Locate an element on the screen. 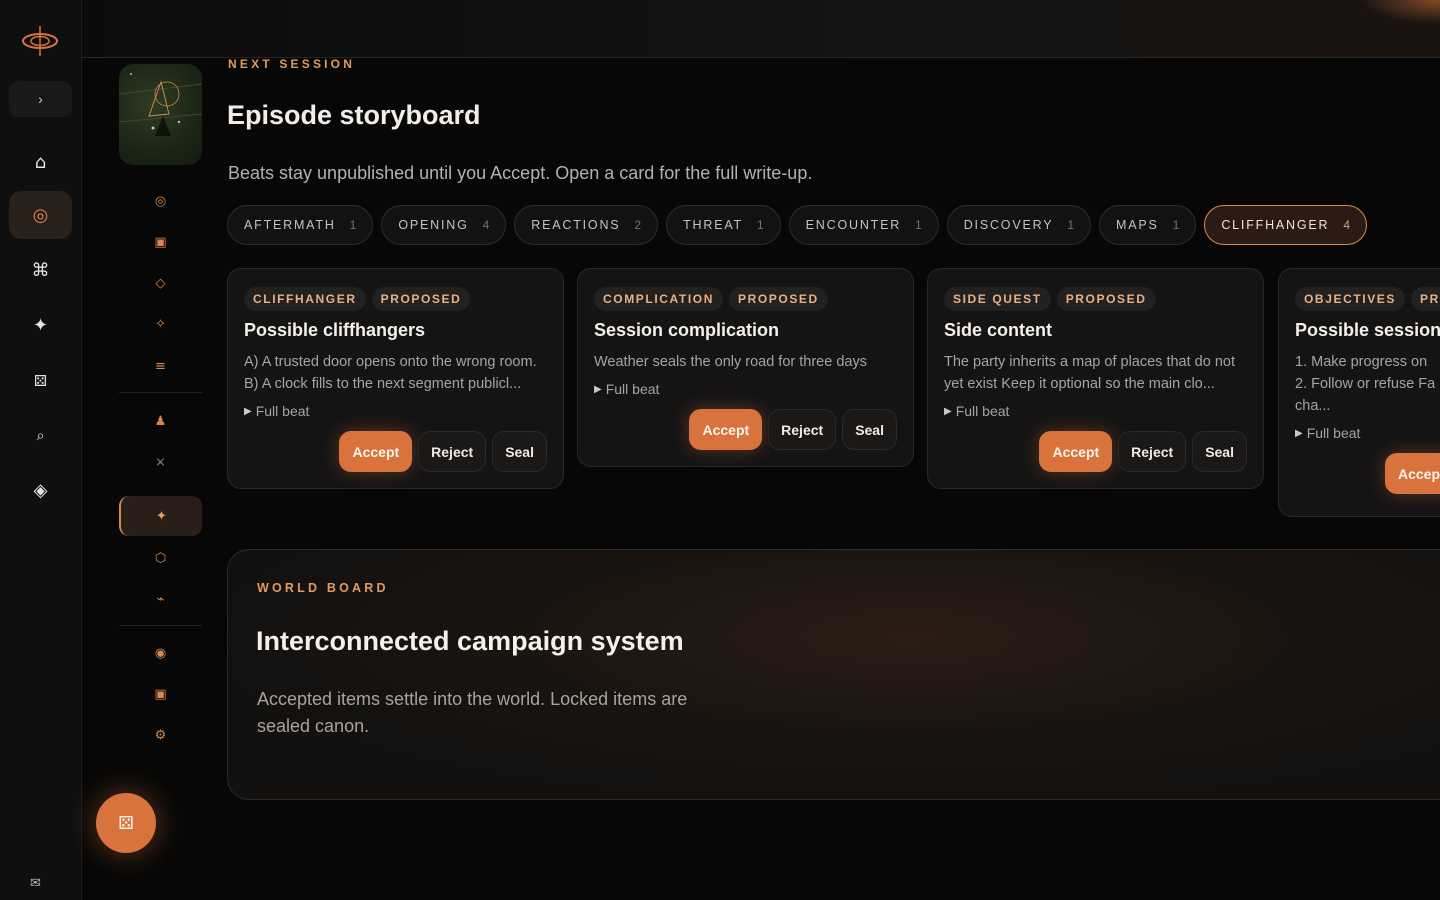 This screenshot has width=1440, height=900. session-button: ◎ is located at coordinates (40, 215).